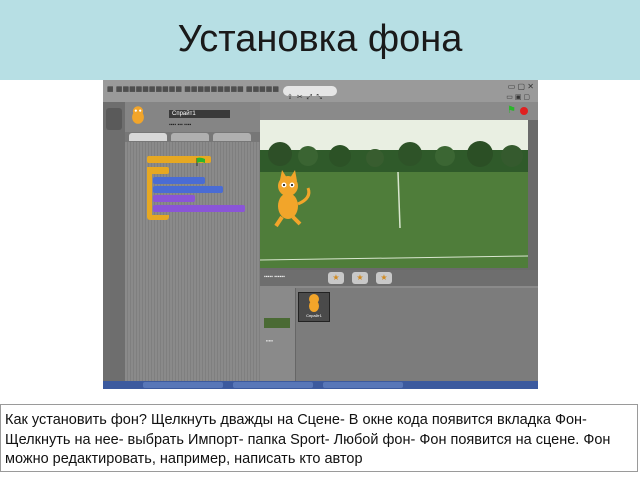 The height and width of the screenshot is (480, 640). I want to click on random-sprite-button: ★, so click(384, 278).